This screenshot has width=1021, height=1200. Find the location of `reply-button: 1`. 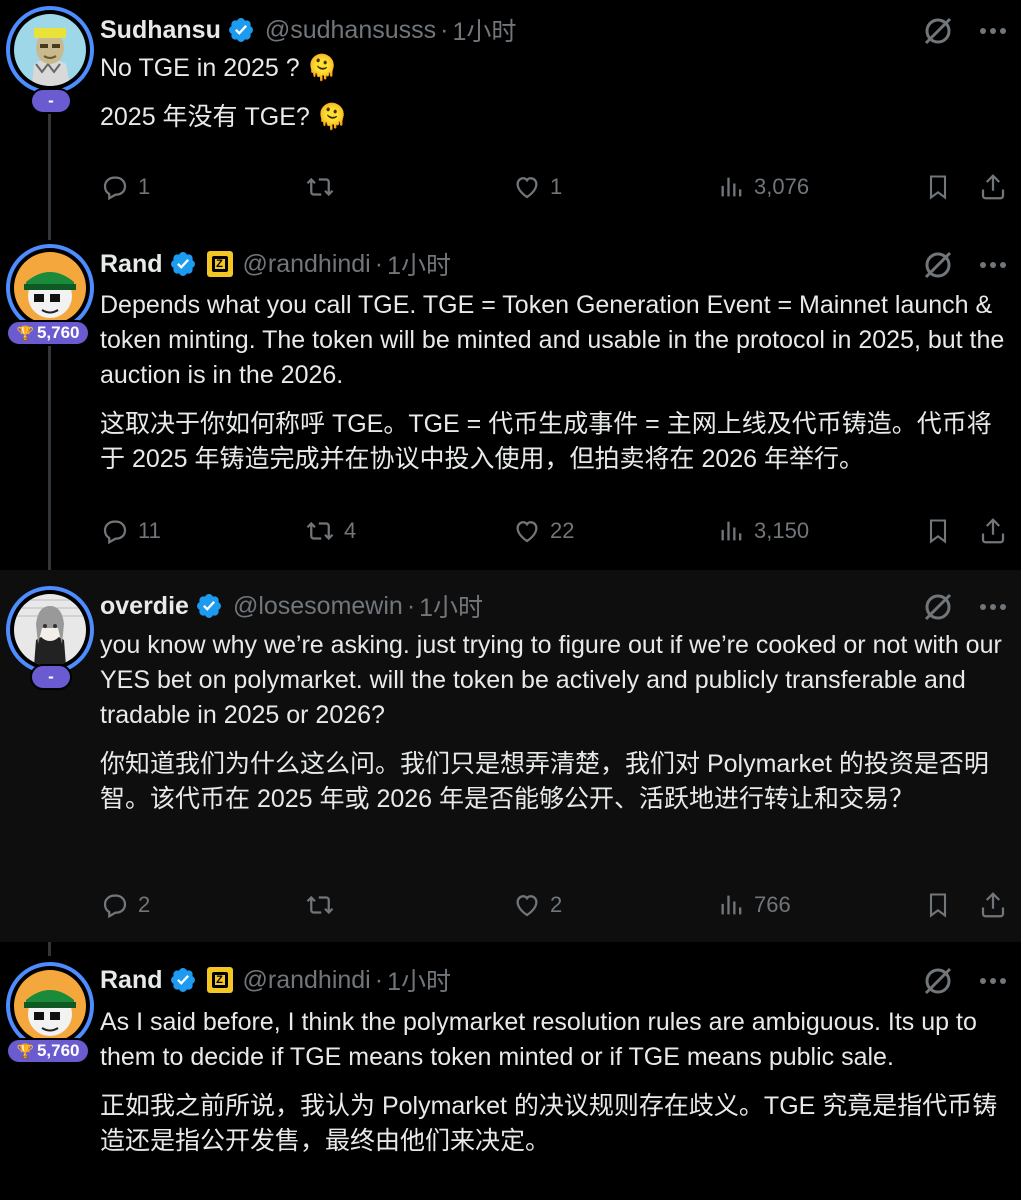

reply-button: 1 is located at coordinates (125, 187).